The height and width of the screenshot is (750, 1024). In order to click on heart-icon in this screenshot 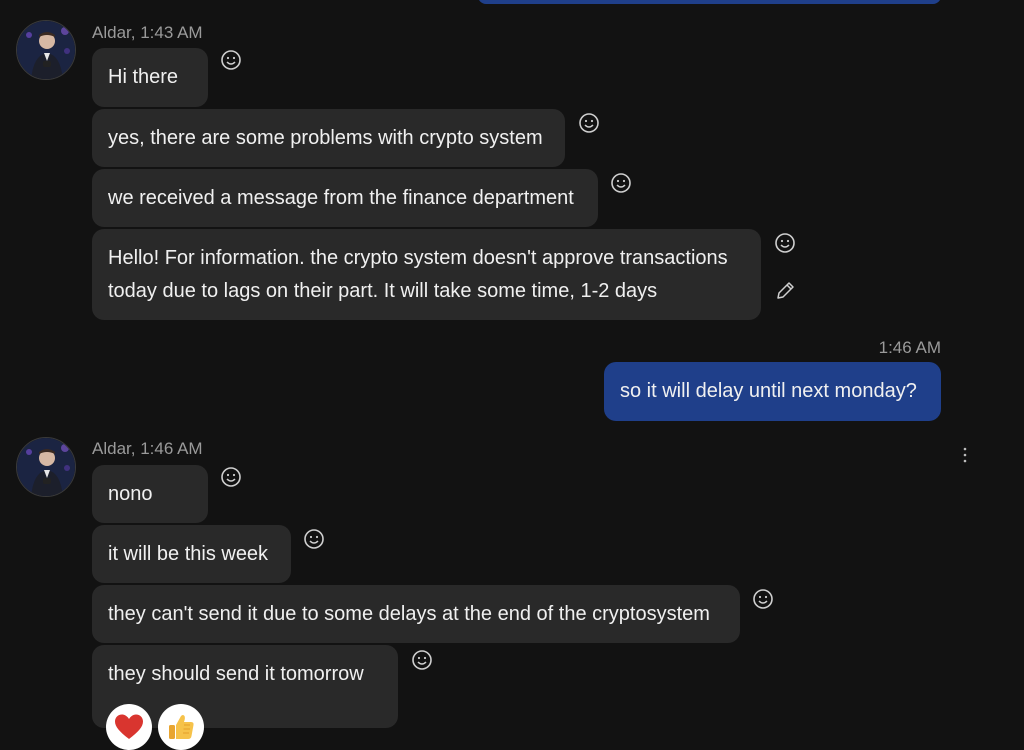, I will do `click(129, 726)`.